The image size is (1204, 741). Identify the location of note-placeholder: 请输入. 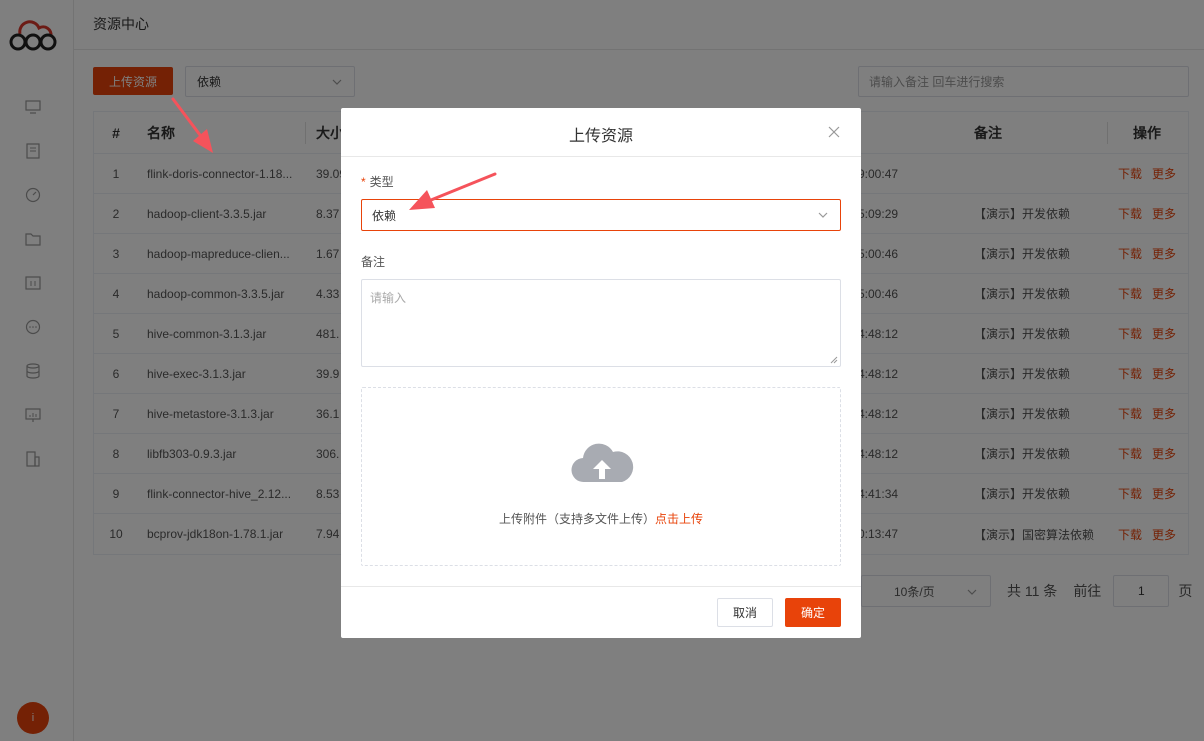
(388, 298).